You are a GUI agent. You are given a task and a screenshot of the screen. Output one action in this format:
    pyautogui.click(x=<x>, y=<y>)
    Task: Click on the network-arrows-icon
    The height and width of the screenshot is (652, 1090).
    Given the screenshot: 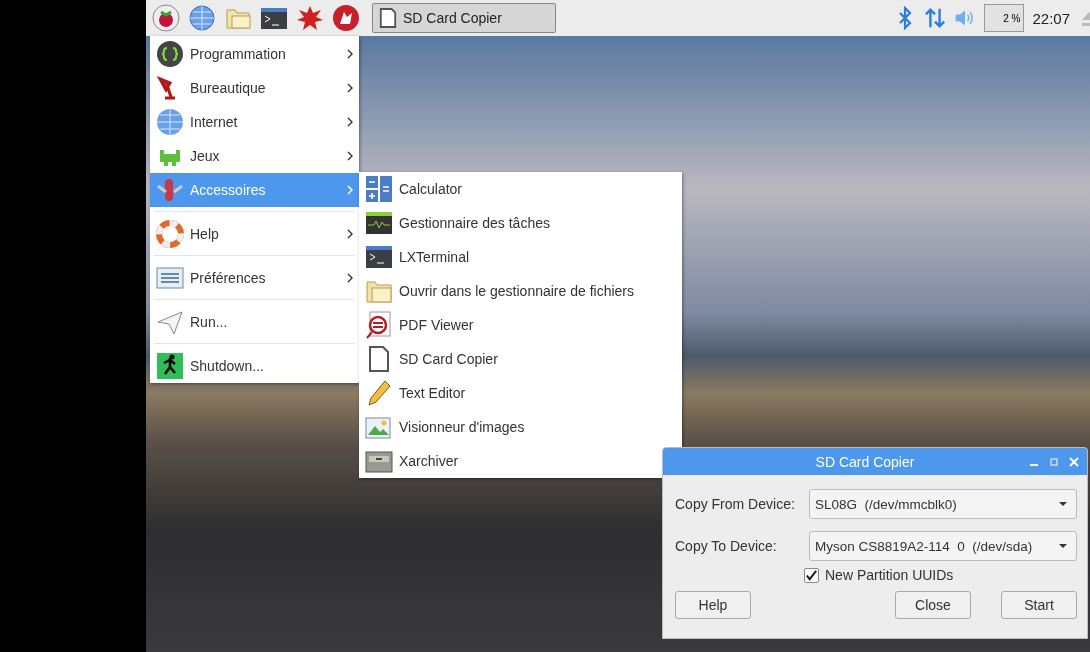 What is the action you would take?
    pyautogui.click(x=935, y=18)
    